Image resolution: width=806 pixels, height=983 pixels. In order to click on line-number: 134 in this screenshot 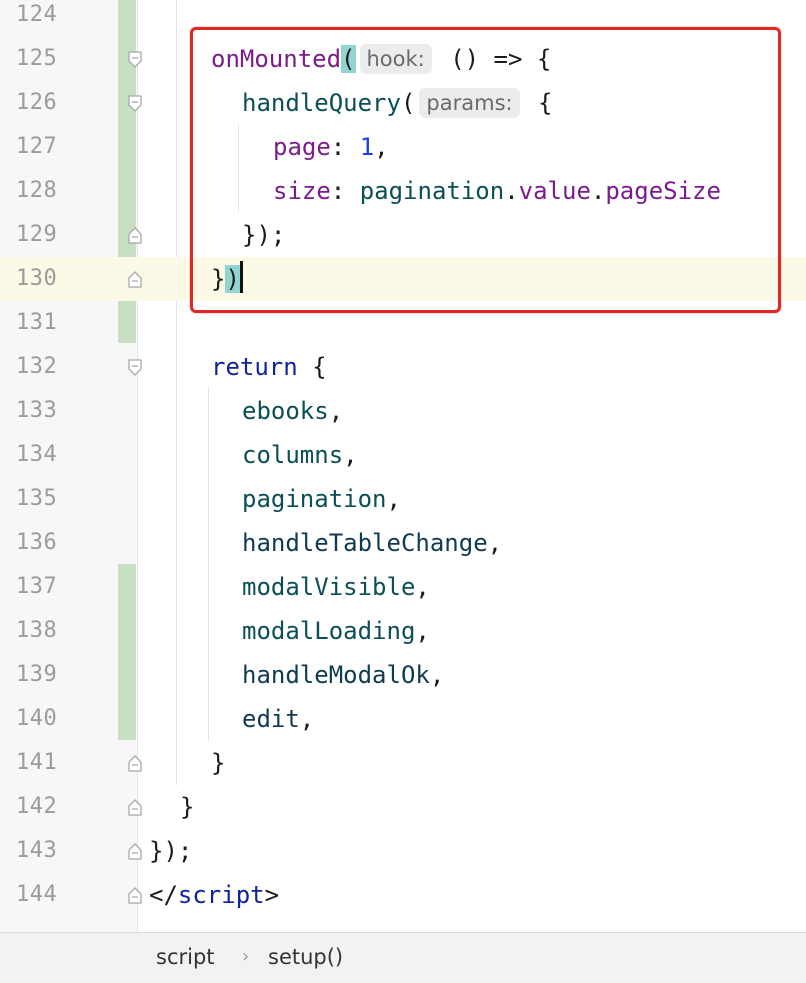, I will do `click(37, 454)`.